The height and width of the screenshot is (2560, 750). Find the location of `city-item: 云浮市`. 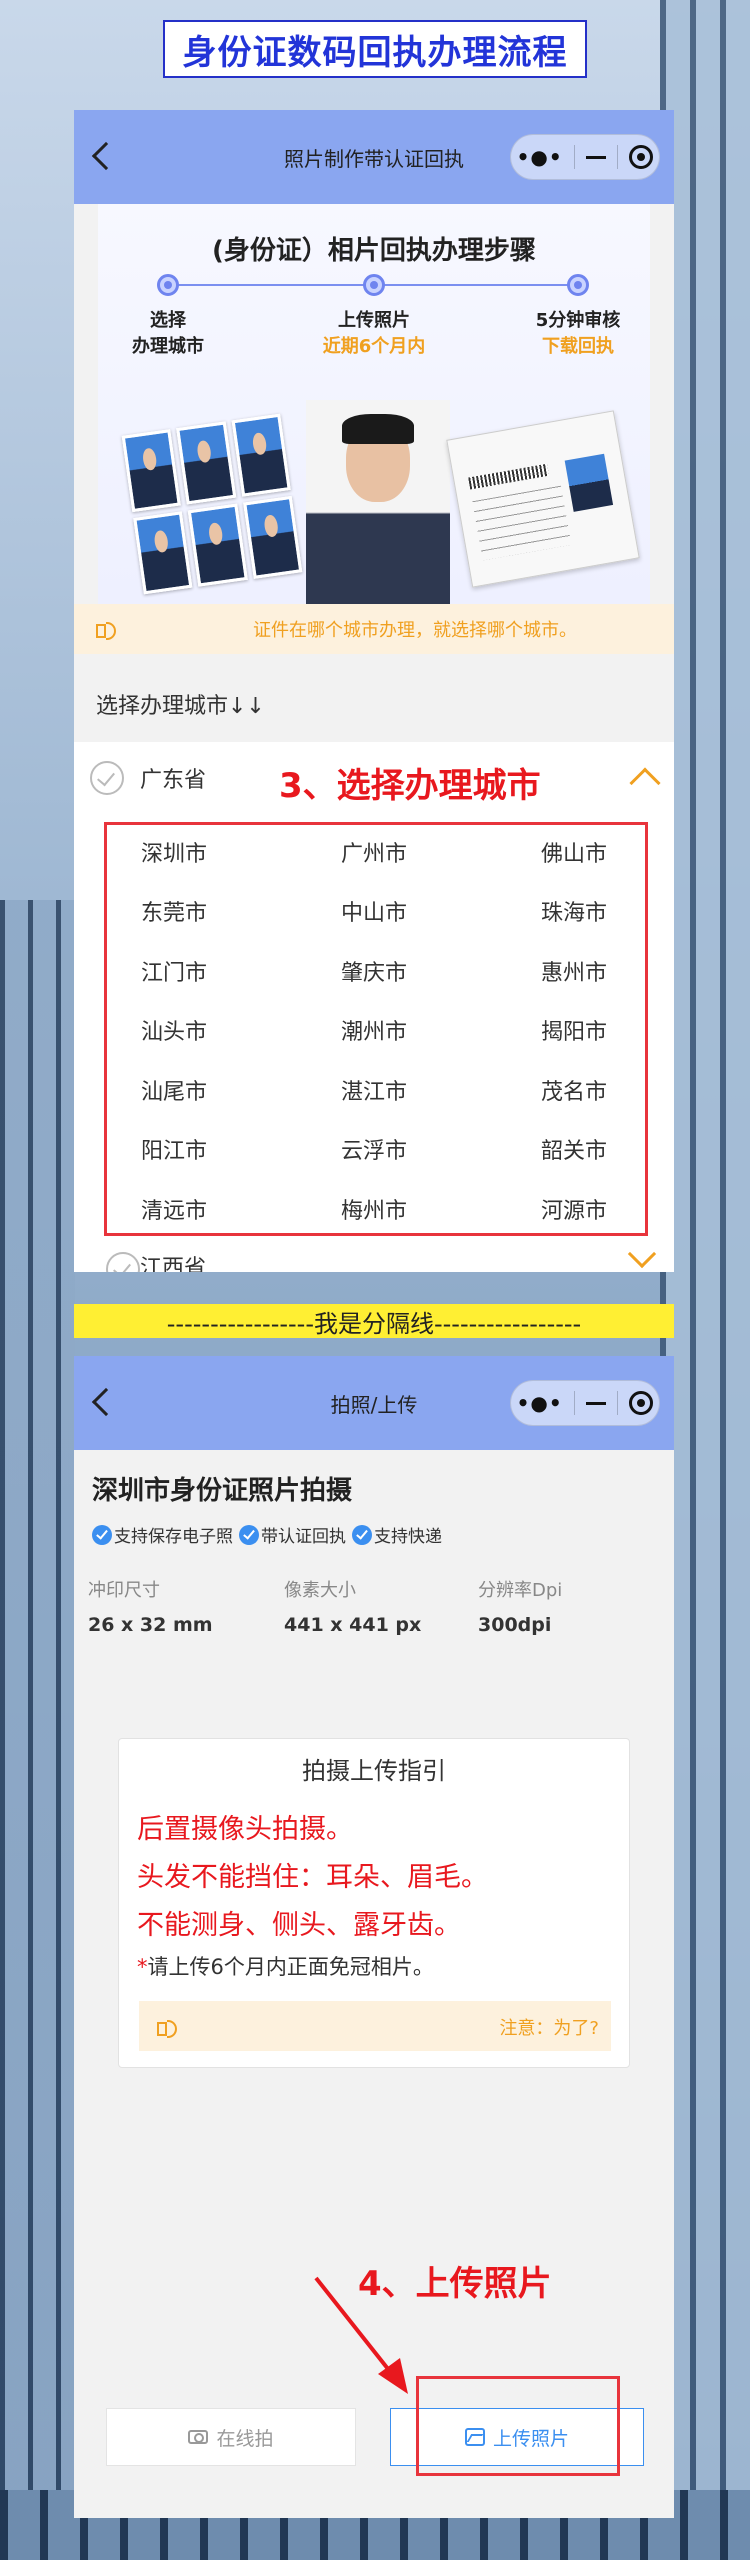

city-item: 云浮市 is located at coordinates (374, 1150).